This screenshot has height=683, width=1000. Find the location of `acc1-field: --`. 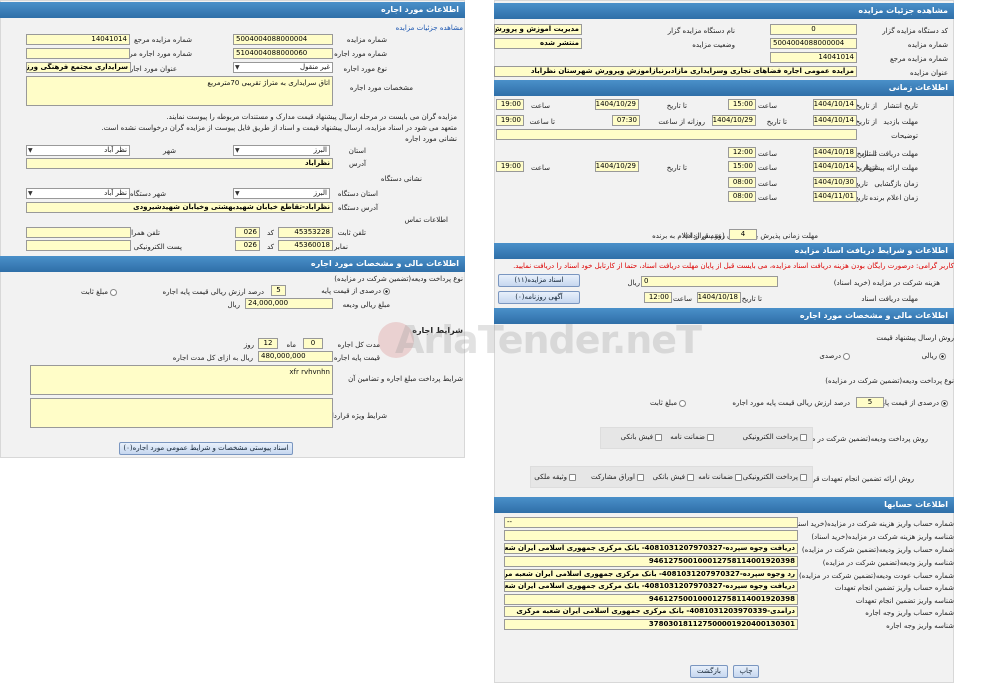

acc1-field: -- is located at coordinates (651, 522).